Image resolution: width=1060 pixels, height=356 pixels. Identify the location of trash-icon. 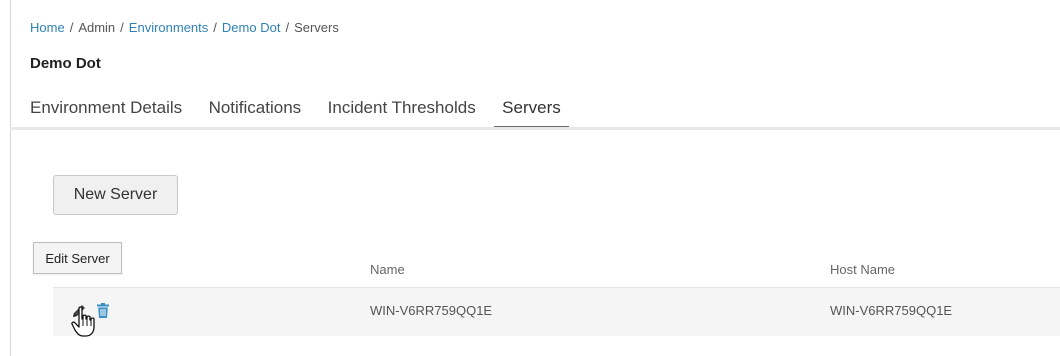
(103, 310).